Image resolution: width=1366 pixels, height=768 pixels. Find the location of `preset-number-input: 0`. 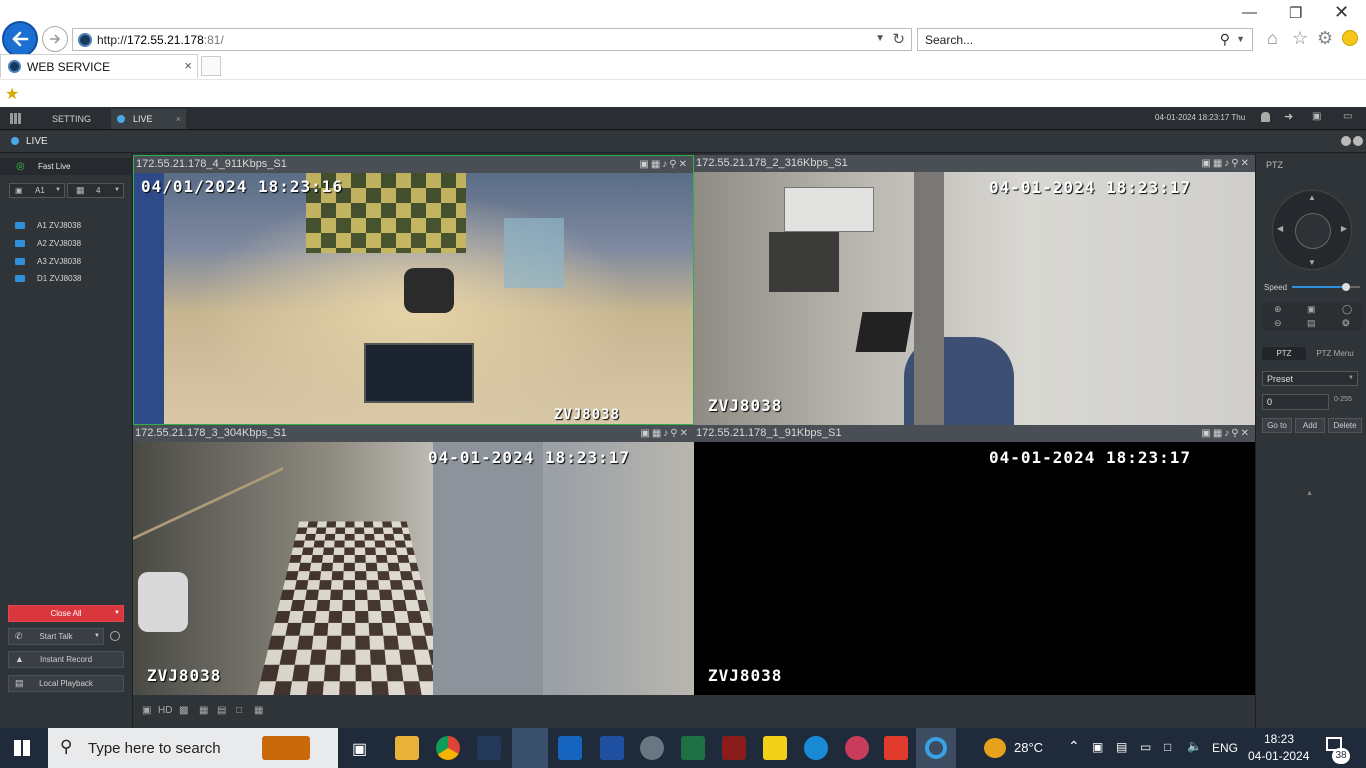

preset-number-input: 0 is located at coordinates (1295, 402).